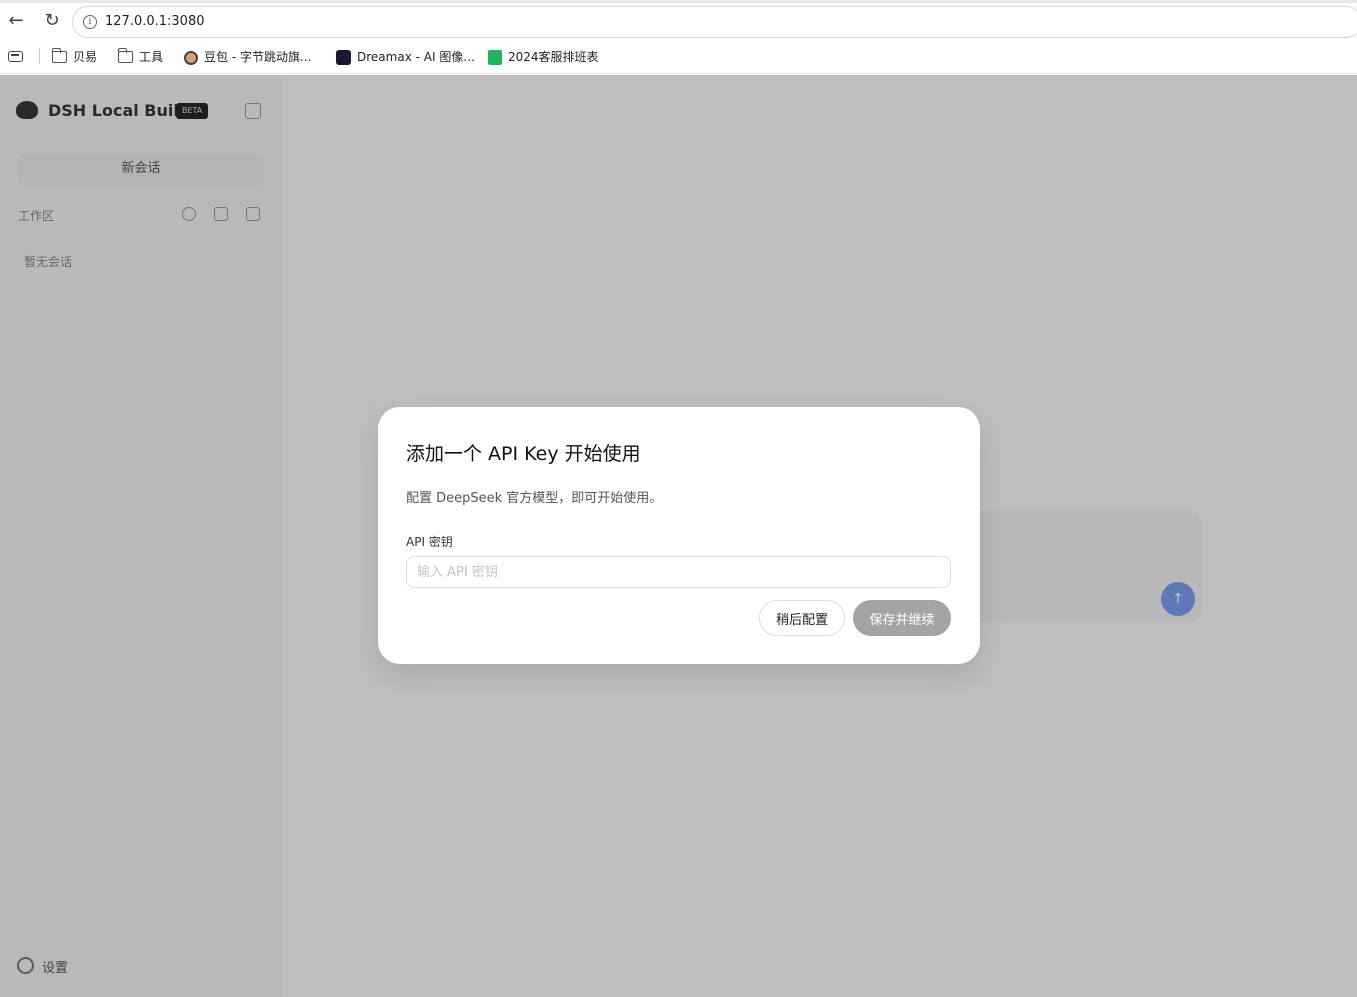  Describe the element at coordinates (429, 542) in the screenshot. I see `api-key-label: API 密钥` at that location.